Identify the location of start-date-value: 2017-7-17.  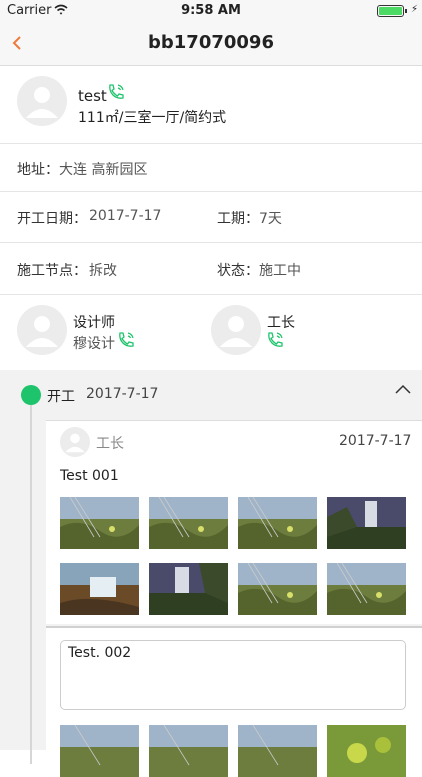
(125, 216).